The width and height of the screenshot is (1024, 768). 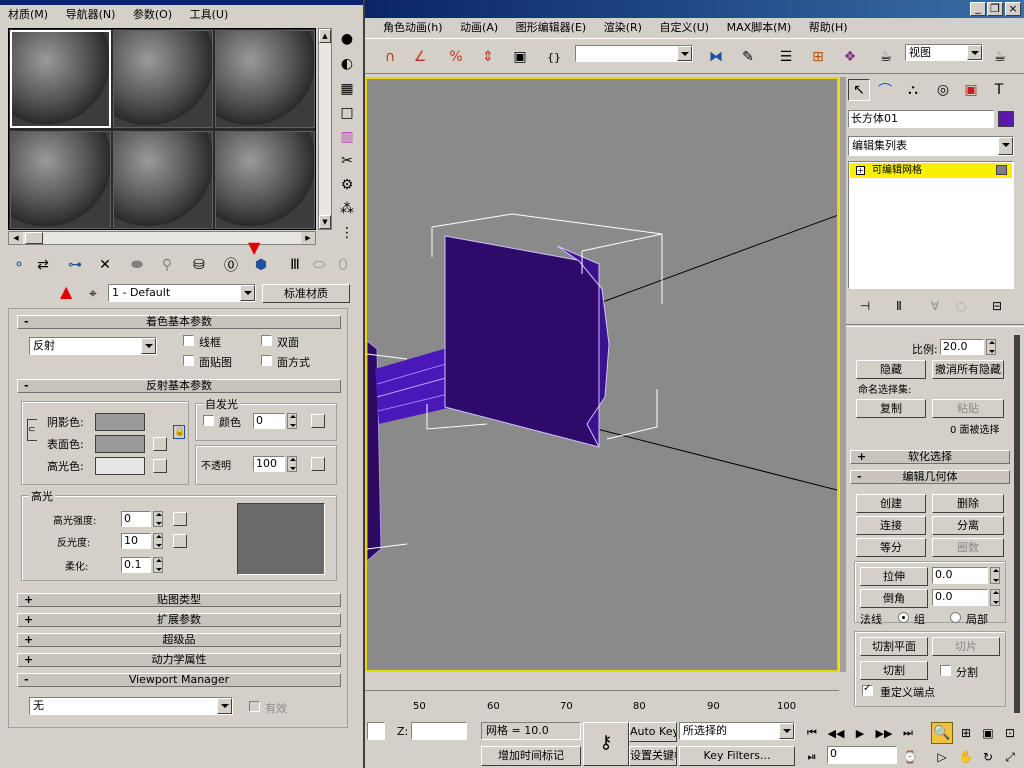 I want to click on viewport-manager-dropdown: 无, so click(x=131, y=706).